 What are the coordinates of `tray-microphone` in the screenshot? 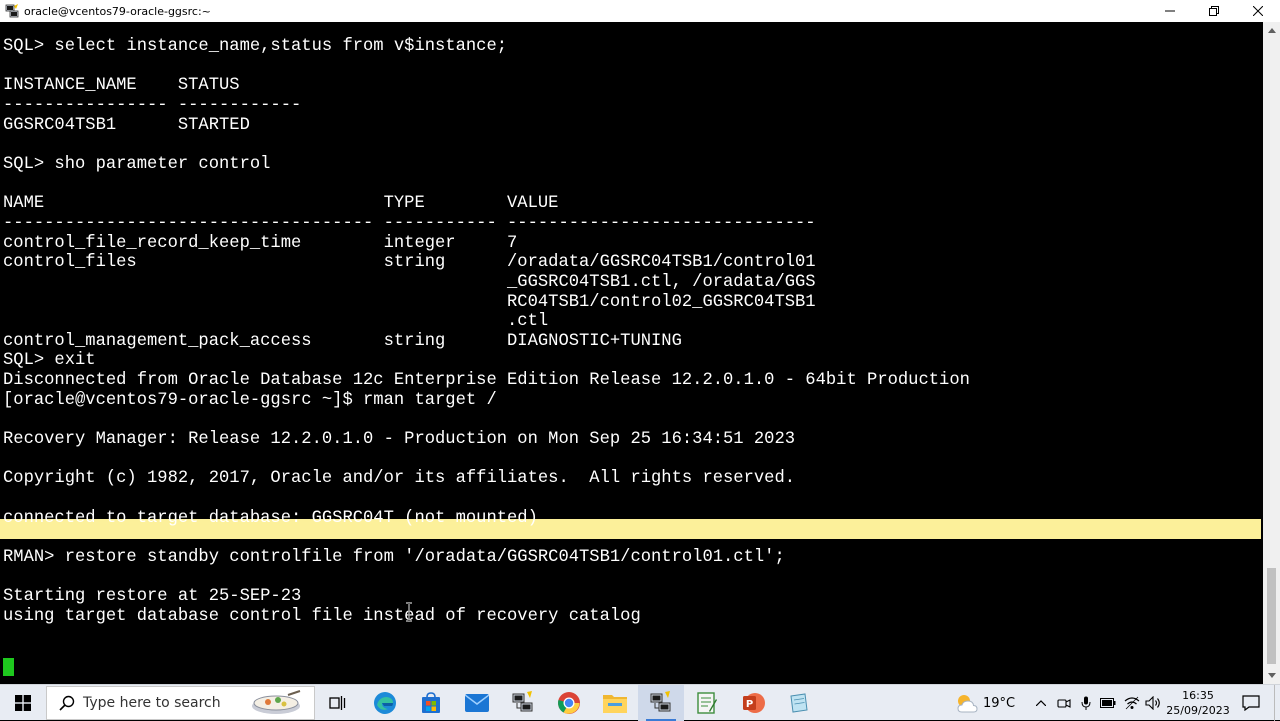 It's located at (1086, 703).